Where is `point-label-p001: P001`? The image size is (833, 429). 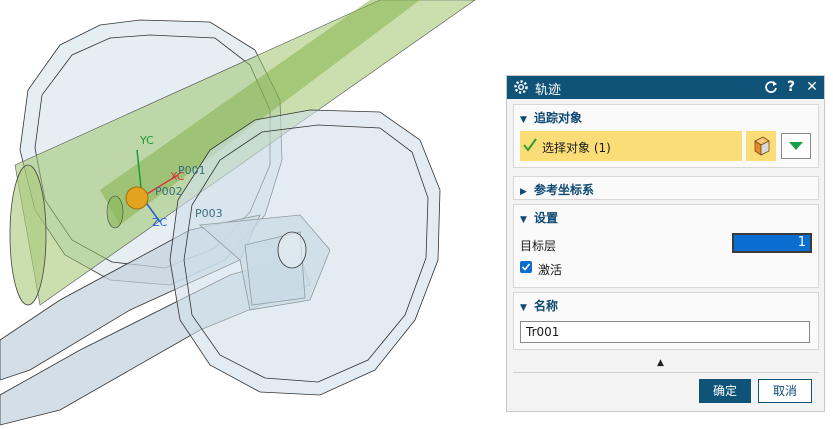 point-label-p001: P001 is located at coordinates (192, 170).